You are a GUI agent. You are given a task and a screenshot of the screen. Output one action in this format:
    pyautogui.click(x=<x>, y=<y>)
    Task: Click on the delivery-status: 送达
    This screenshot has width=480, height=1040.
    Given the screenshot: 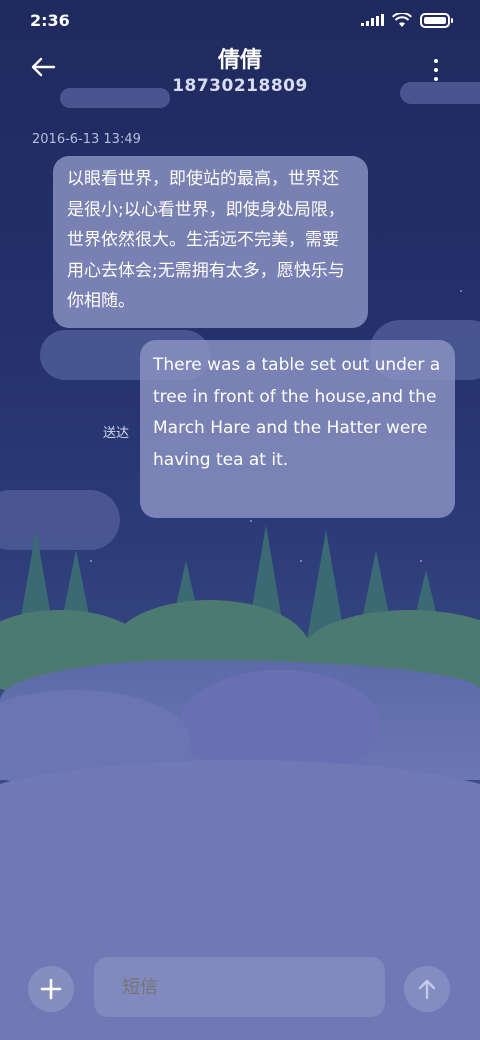 What is the action you would take?
    pyautogui.click(x=116, y=433)
    